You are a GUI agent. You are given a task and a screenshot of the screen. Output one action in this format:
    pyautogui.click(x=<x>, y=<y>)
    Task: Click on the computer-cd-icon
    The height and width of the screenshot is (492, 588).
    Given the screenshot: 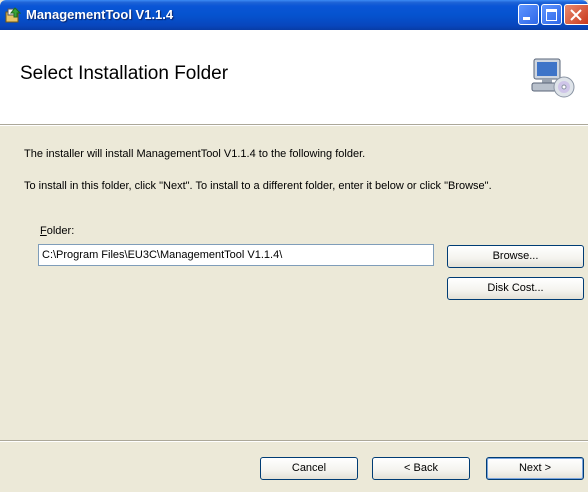 What is the action you would take?
    pyautogui.click(x=553, y=78)
    